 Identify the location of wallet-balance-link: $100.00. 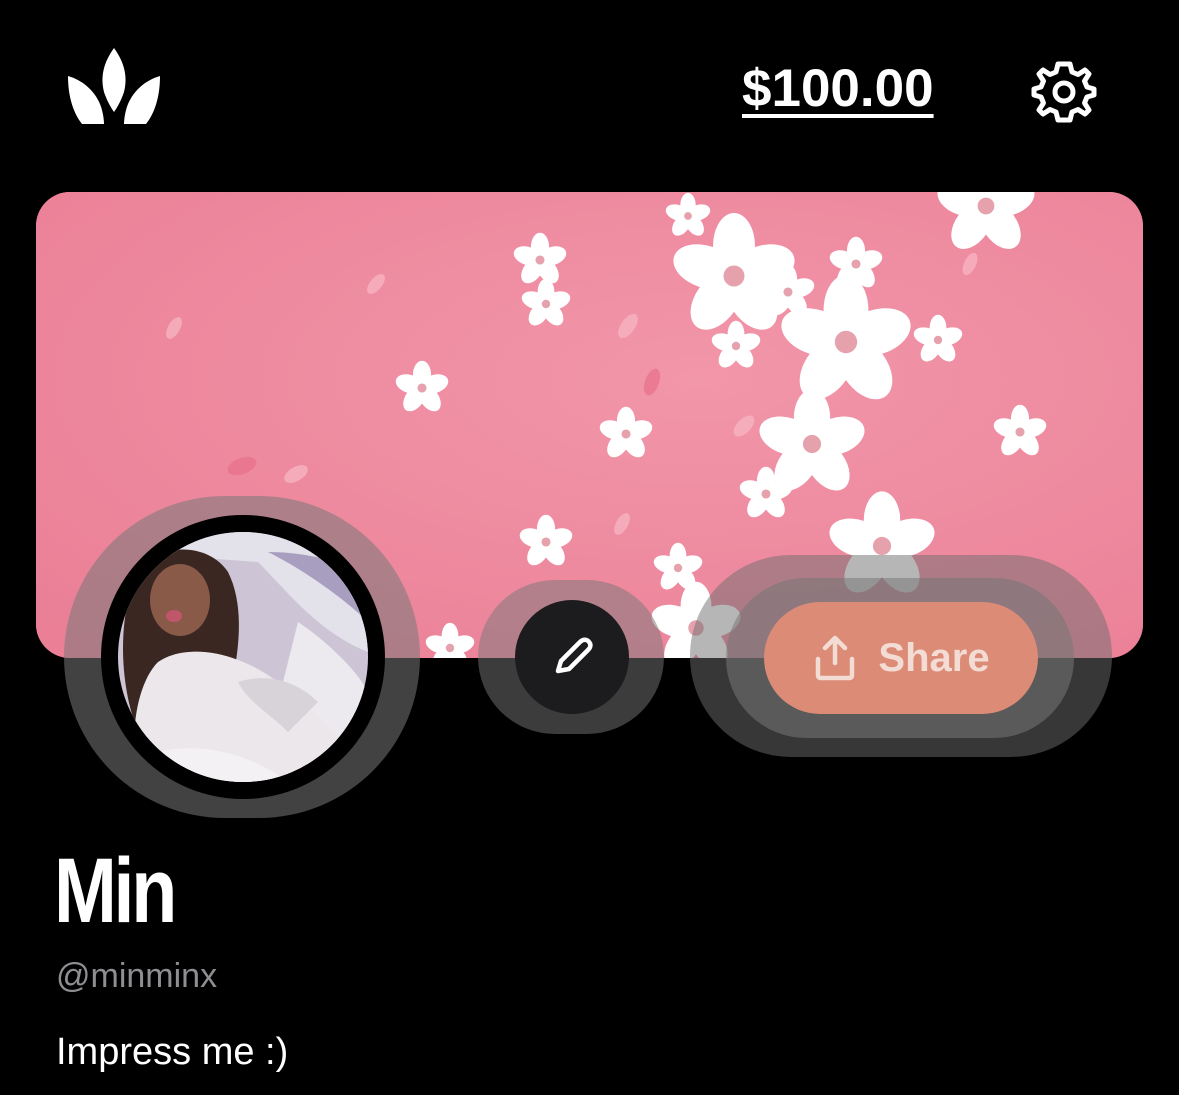
(838, 89).